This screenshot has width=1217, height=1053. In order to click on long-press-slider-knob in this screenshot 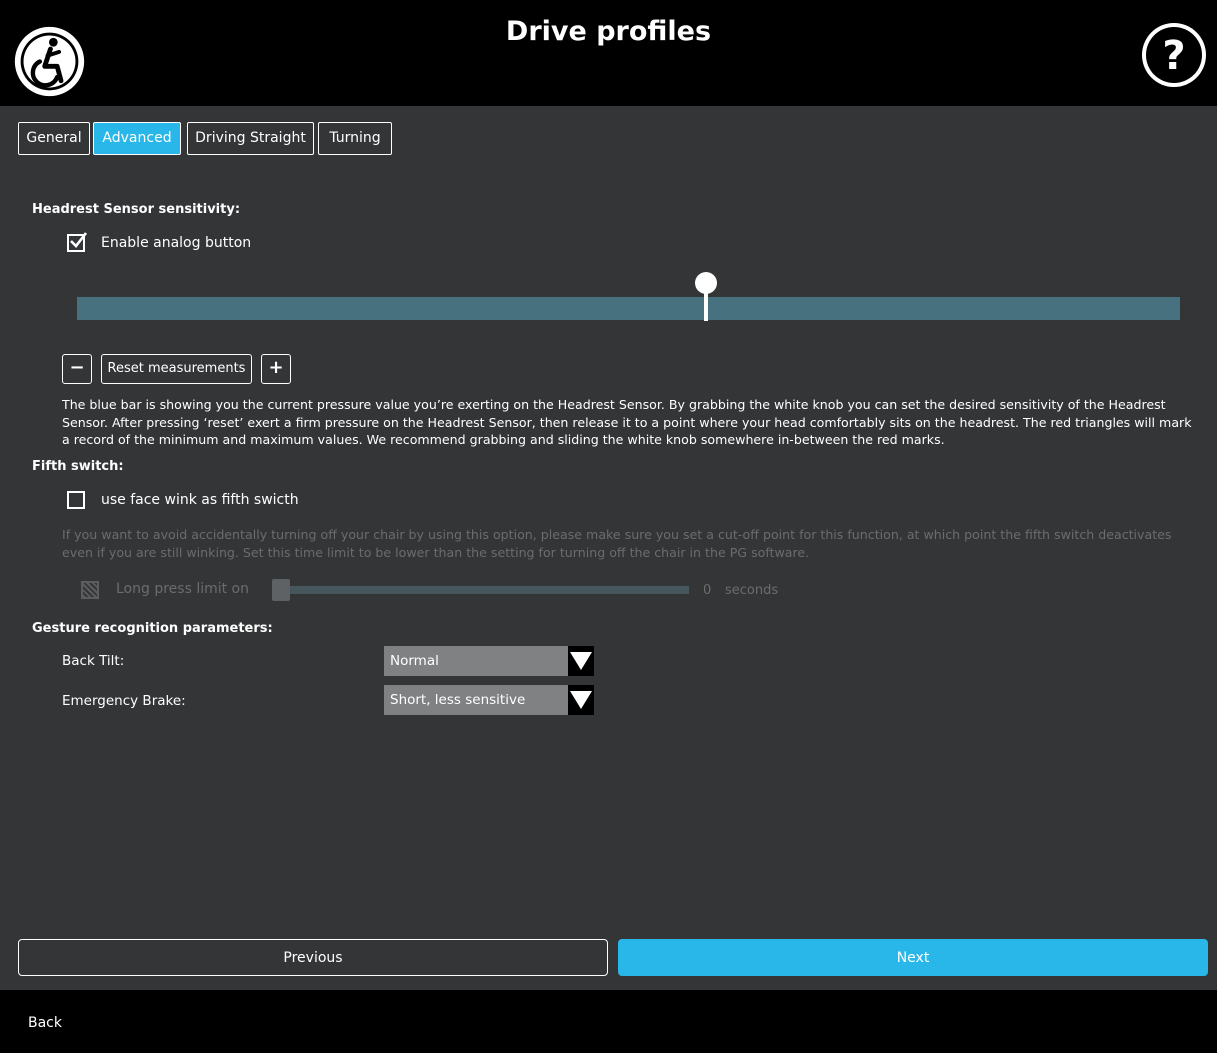, I will do `click(281, 590)`.